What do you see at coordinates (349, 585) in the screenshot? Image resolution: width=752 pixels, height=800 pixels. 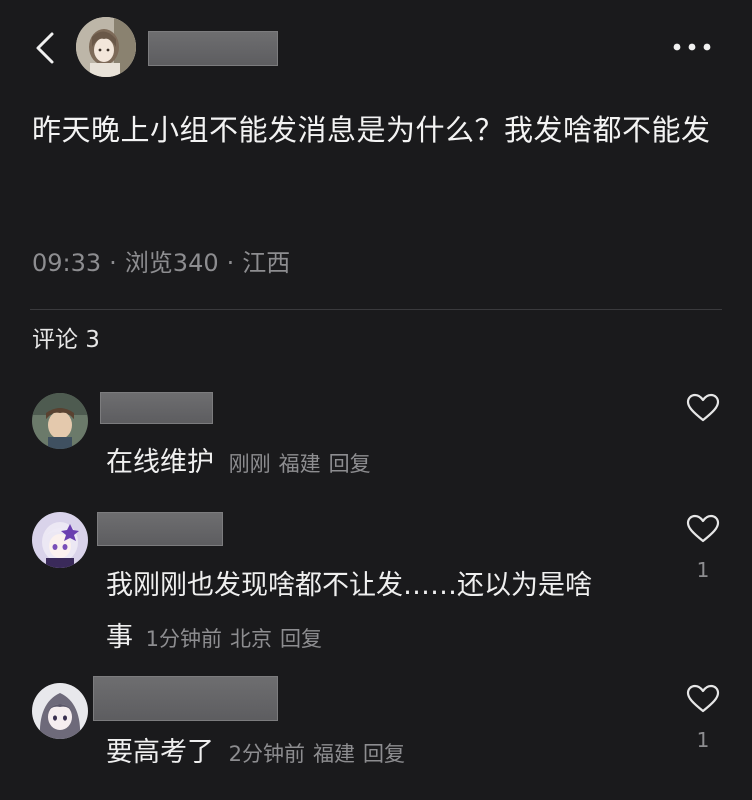 I see `comment-text: 我刚刚也发现啥都不让发……还以为是啥` at bounding box center [349, 585].